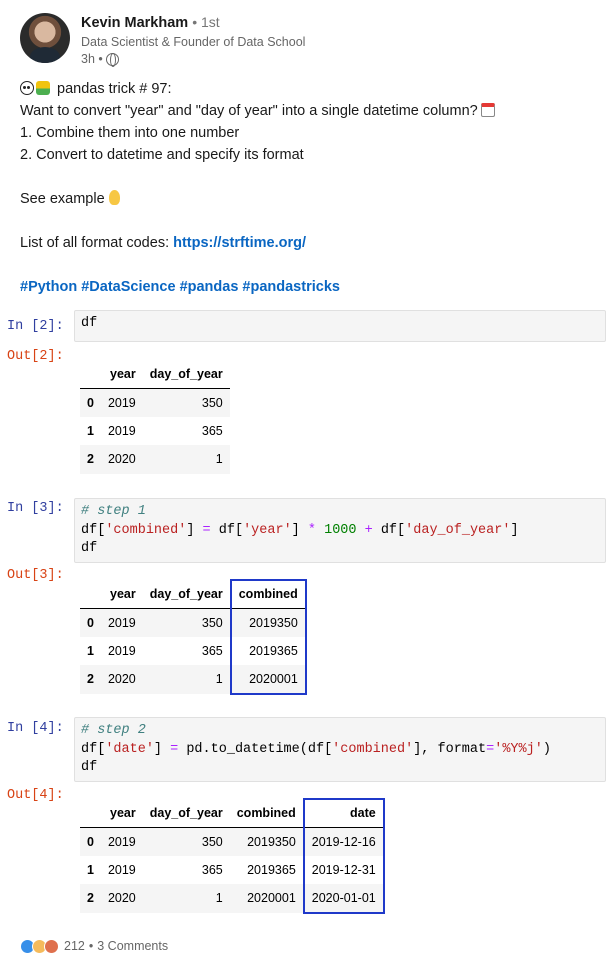 This screenshot has height=957, width=608. What do you see at coordinates (113, 730) in the screenshot?
I see `code-comment: # step 2` at bounding box center [113, 730].